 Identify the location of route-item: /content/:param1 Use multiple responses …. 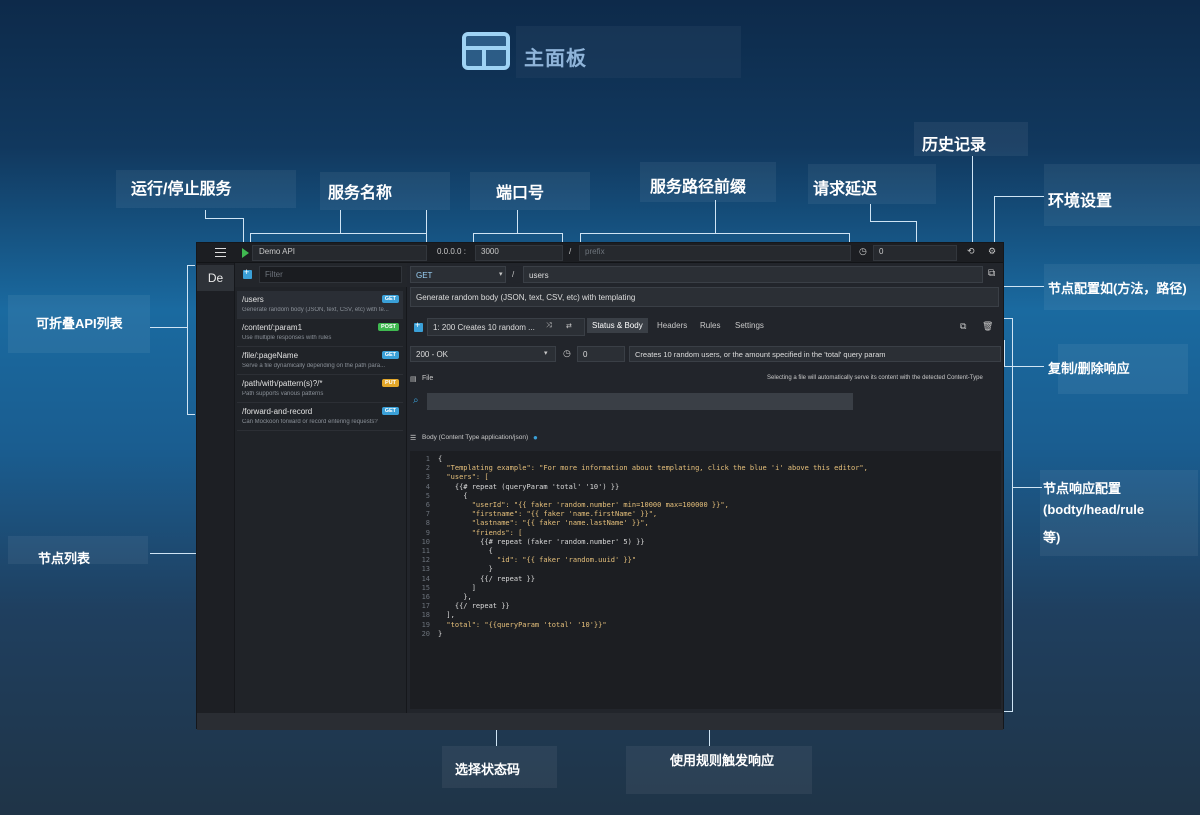
(320, 333).